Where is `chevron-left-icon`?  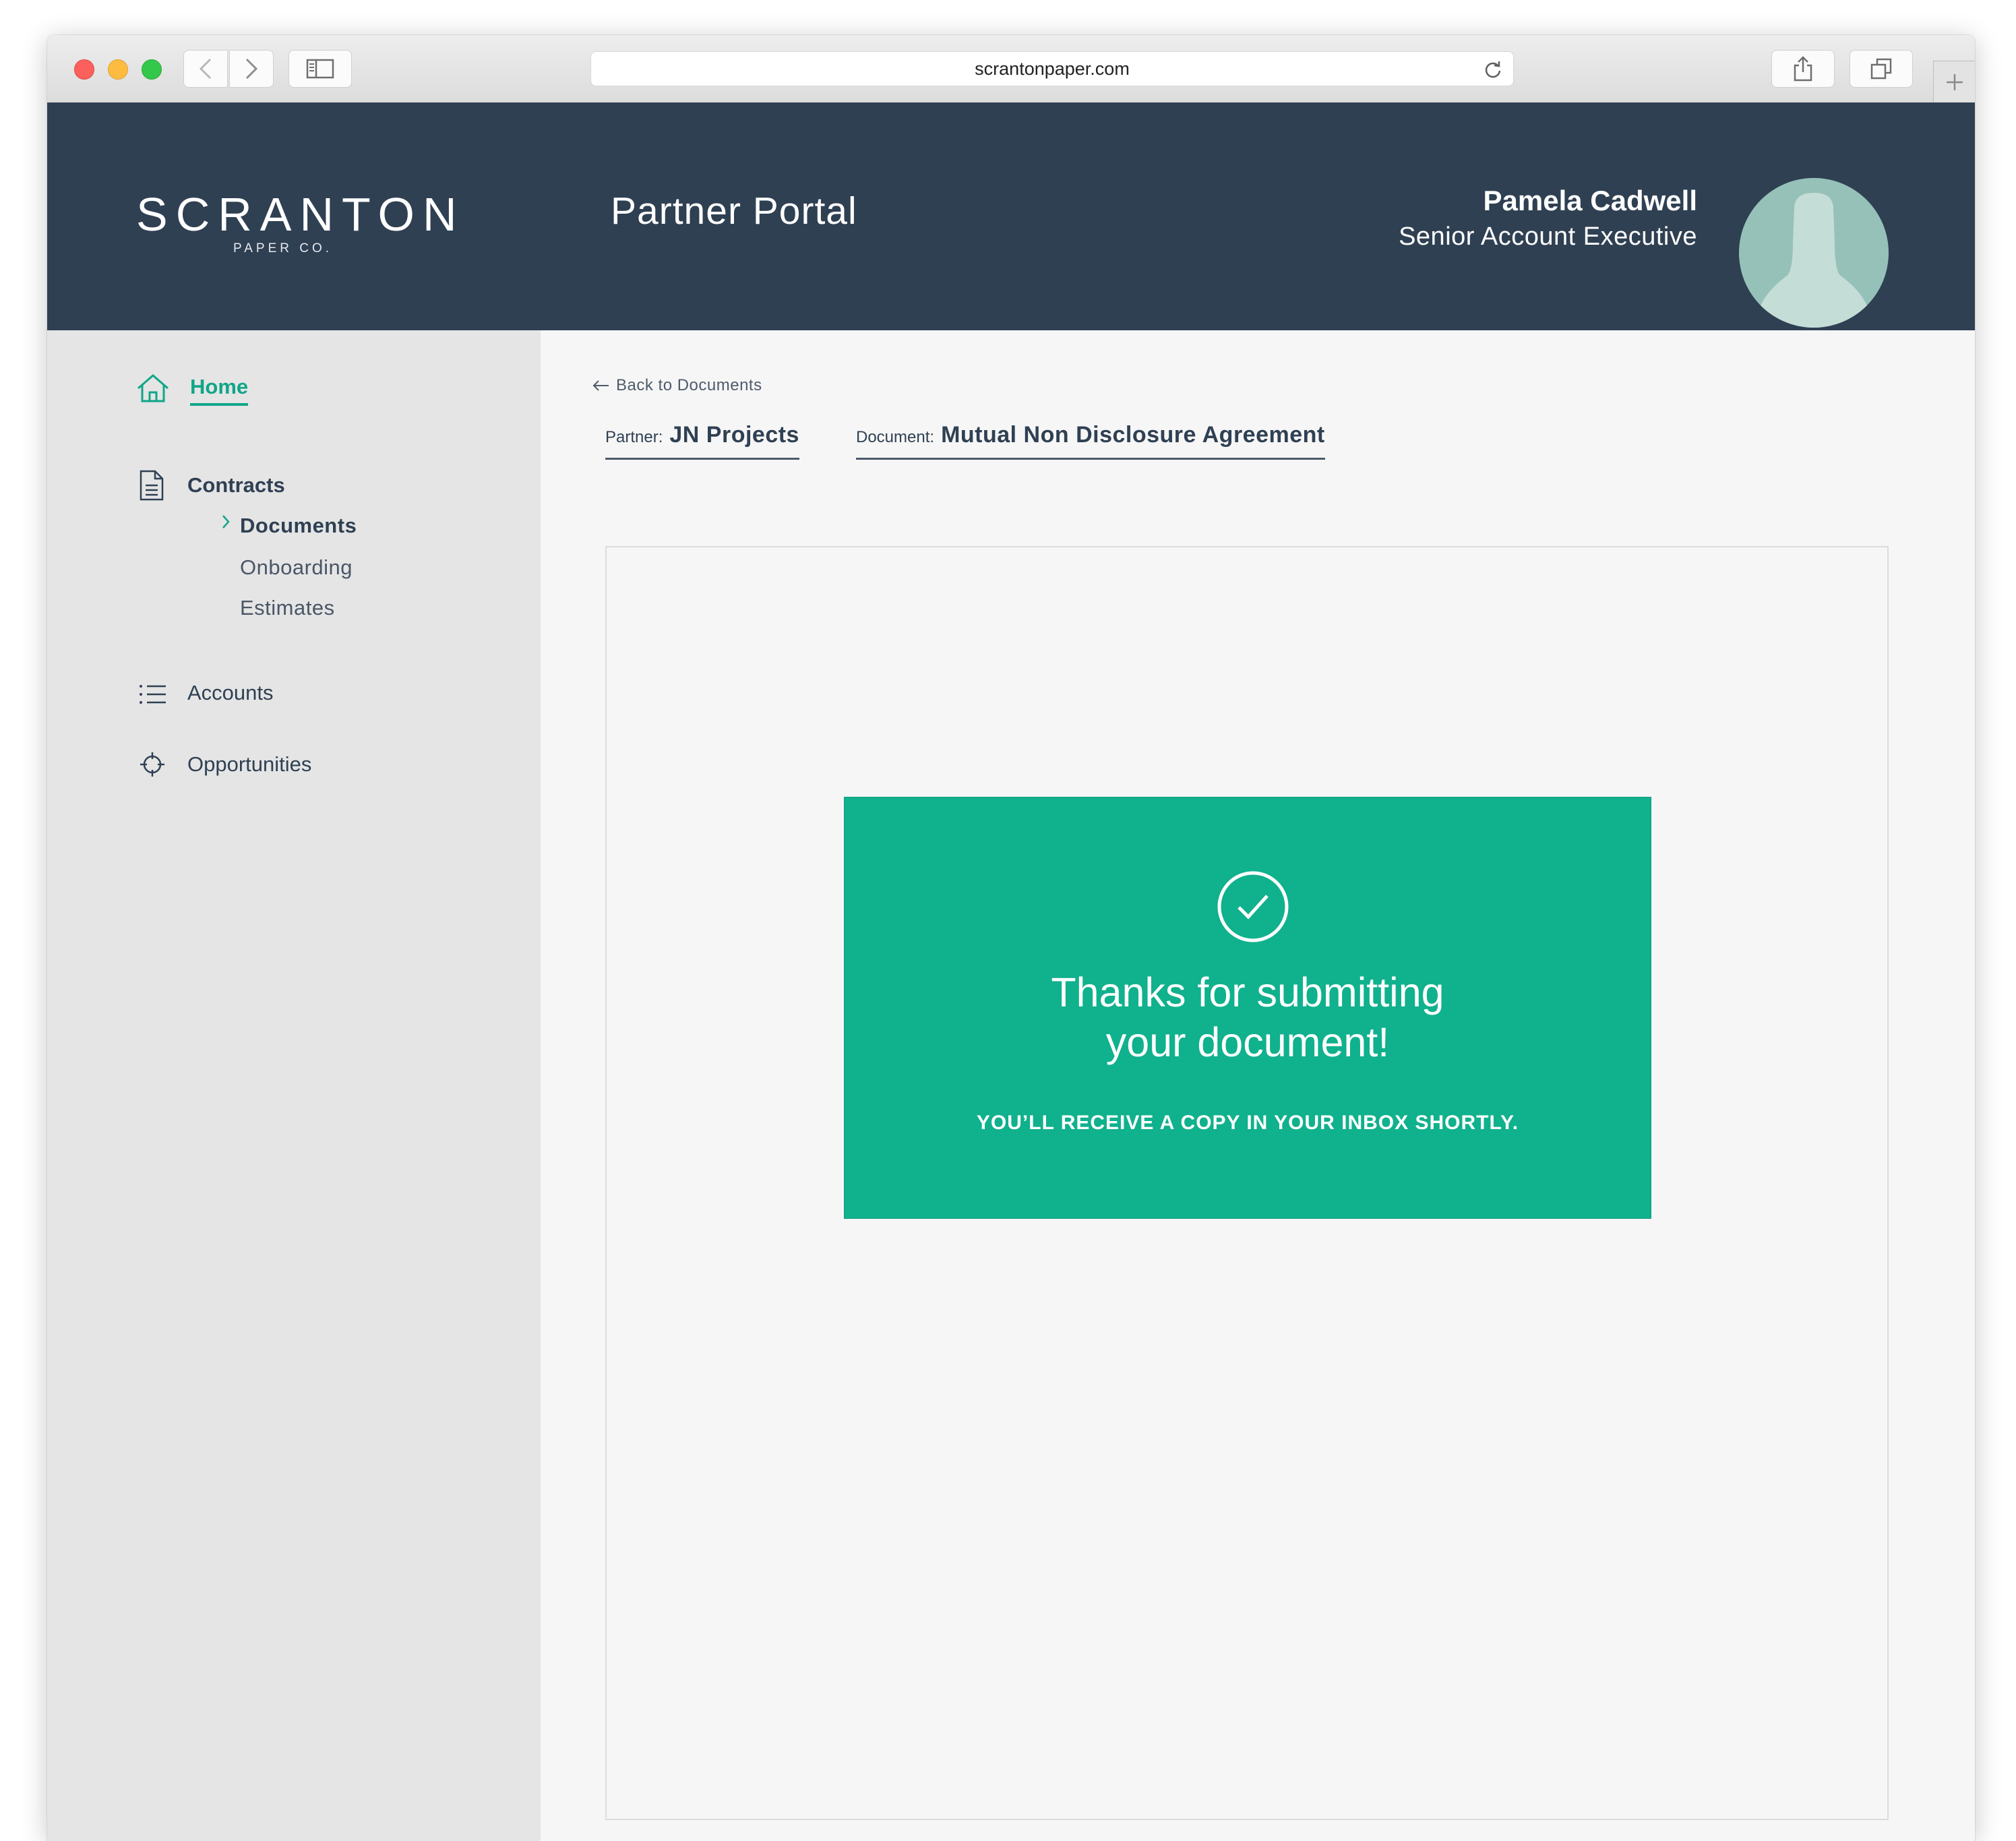
chevron-left-icon is located at coordinates (206, 69).